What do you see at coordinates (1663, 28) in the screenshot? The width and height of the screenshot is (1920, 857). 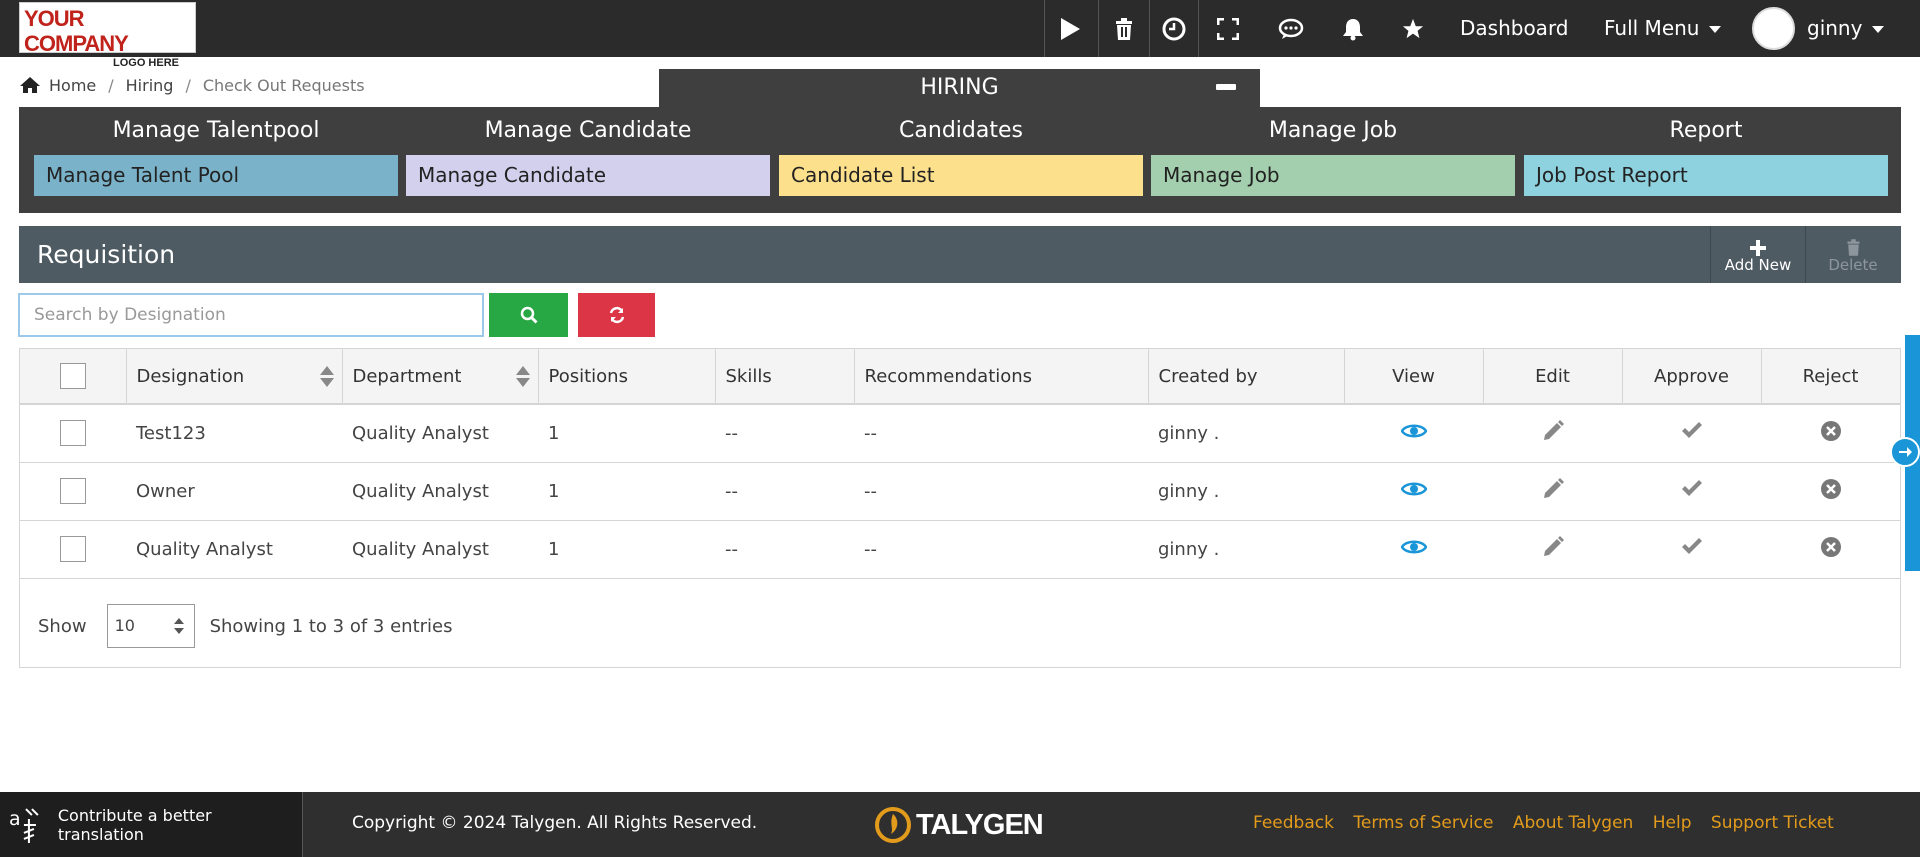 I see `full-menu-dropdown: Full Menu` at bounding box center [1663, 28].